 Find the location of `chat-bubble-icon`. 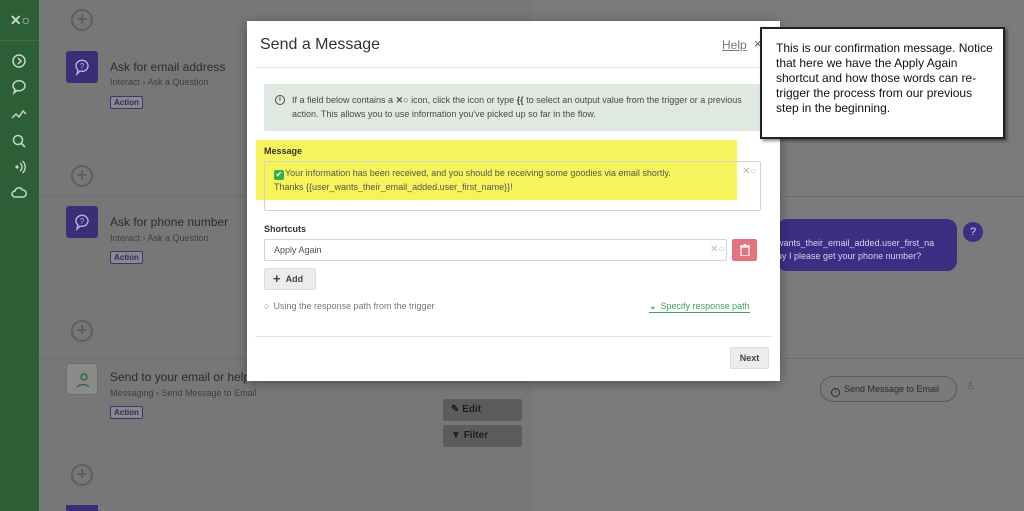

chat-bubble-icon is located at coordinates (19, 87).